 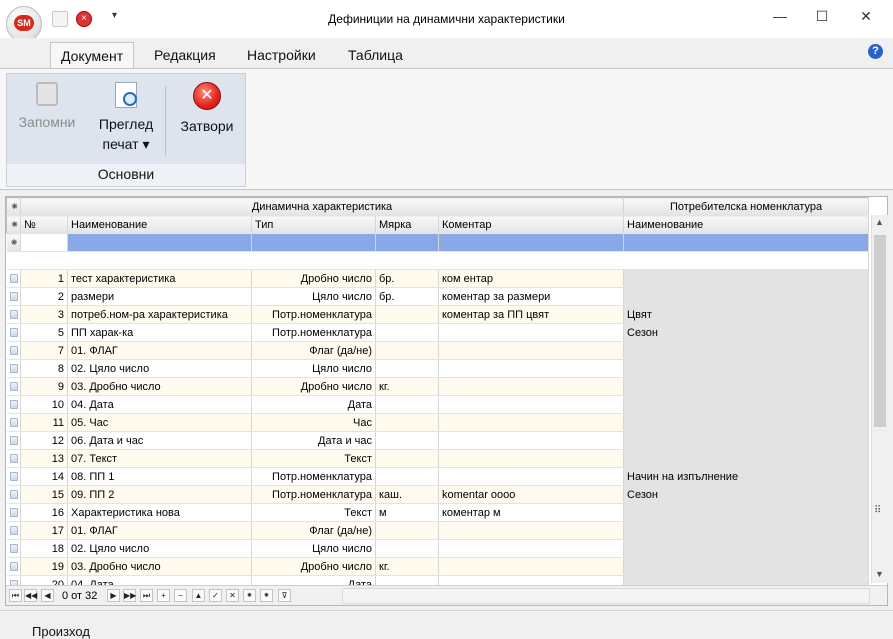 What do you see at coordinates (44, 332) in the screenshot?
I see `cell-no: 5` at bounding box center [44, 332].